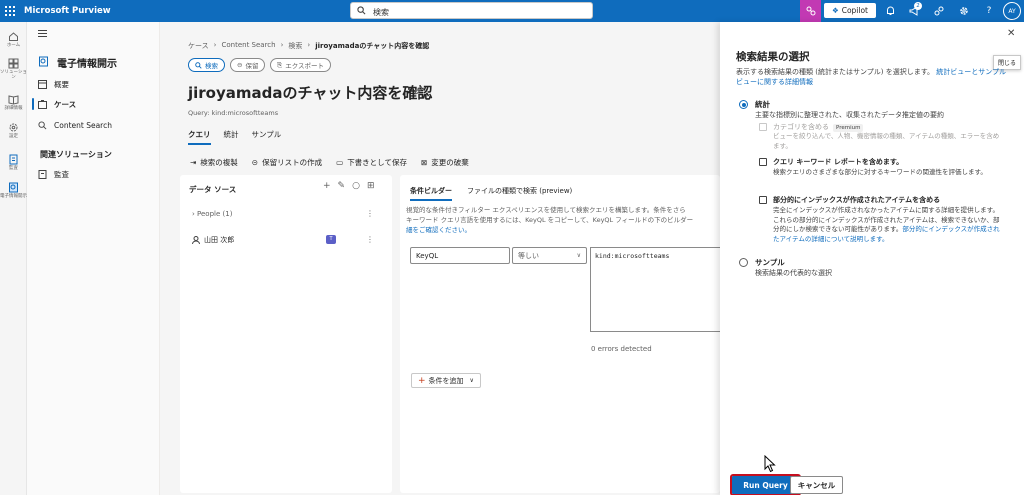  I want to click on nav-item-case: ケース, so click(54, 104).